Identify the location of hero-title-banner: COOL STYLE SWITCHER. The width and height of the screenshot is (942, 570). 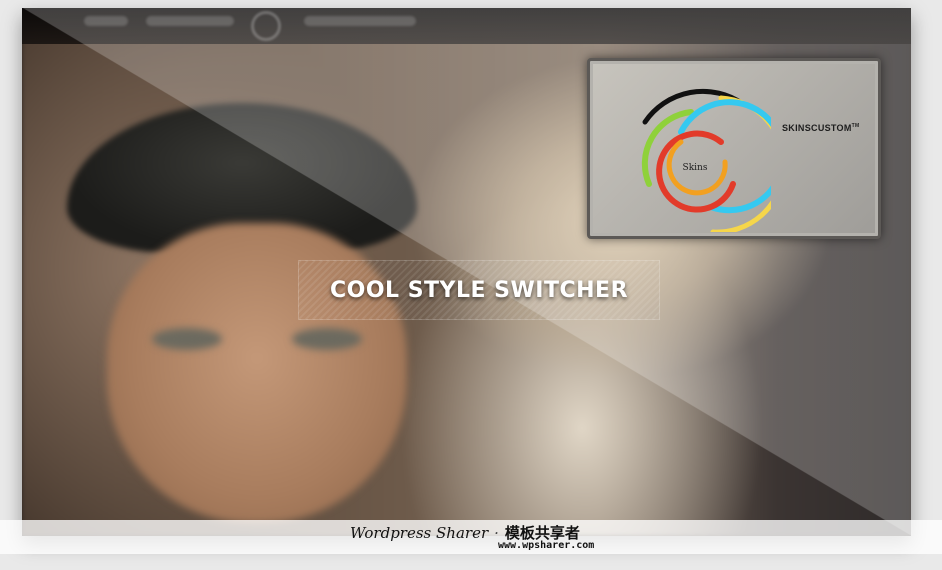
(479, 290).